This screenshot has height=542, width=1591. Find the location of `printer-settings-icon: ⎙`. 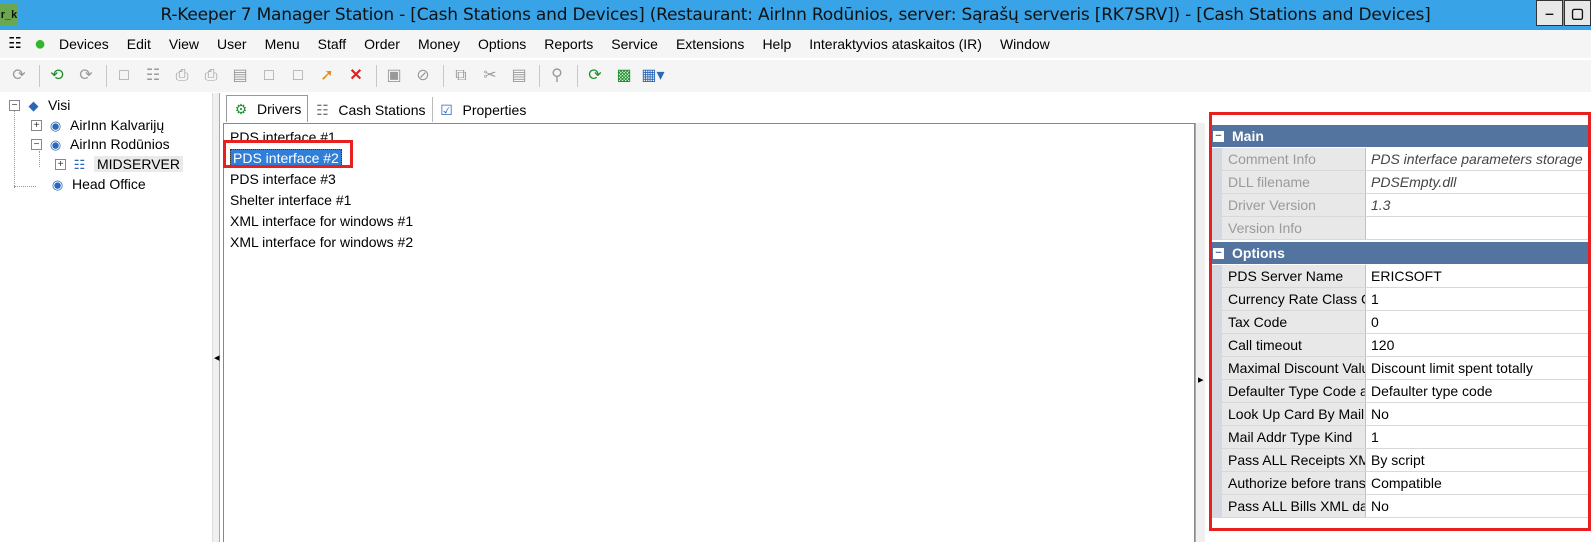

printer-settings-icon: ⎙ is located at coordinates (211, 76).